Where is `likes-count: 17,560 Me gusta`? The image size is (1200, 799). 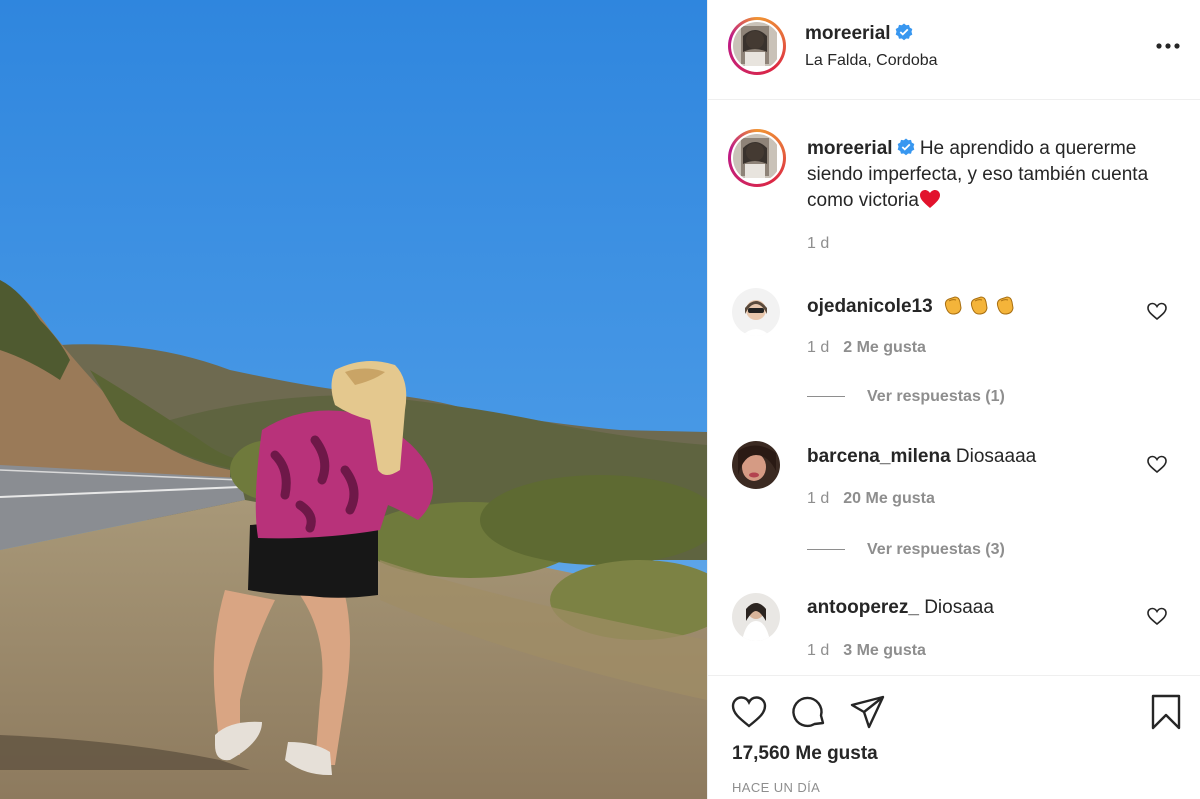 likes-count: 17,560 Me gusta is located at coordinates (805, 754).